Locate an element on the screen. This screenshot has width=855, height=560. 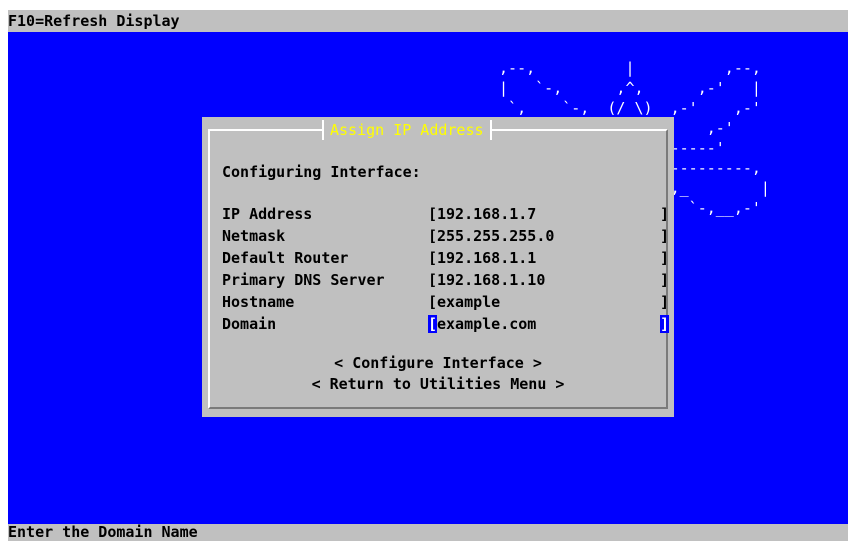
field-bracket-close-active: ] is located at coordinates (665, 324).